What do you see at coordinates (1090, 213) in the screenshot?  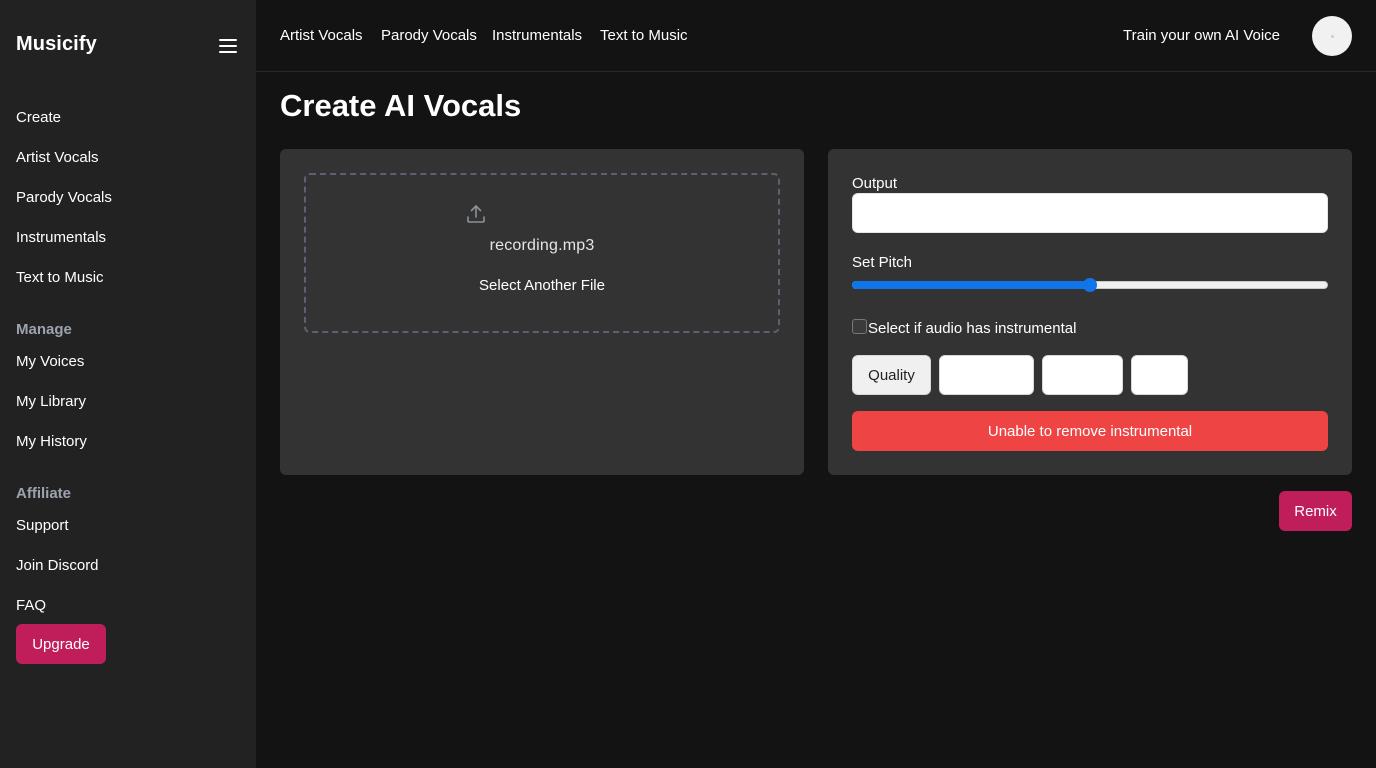 I see `output-field` at bounding box center [1090, 213].